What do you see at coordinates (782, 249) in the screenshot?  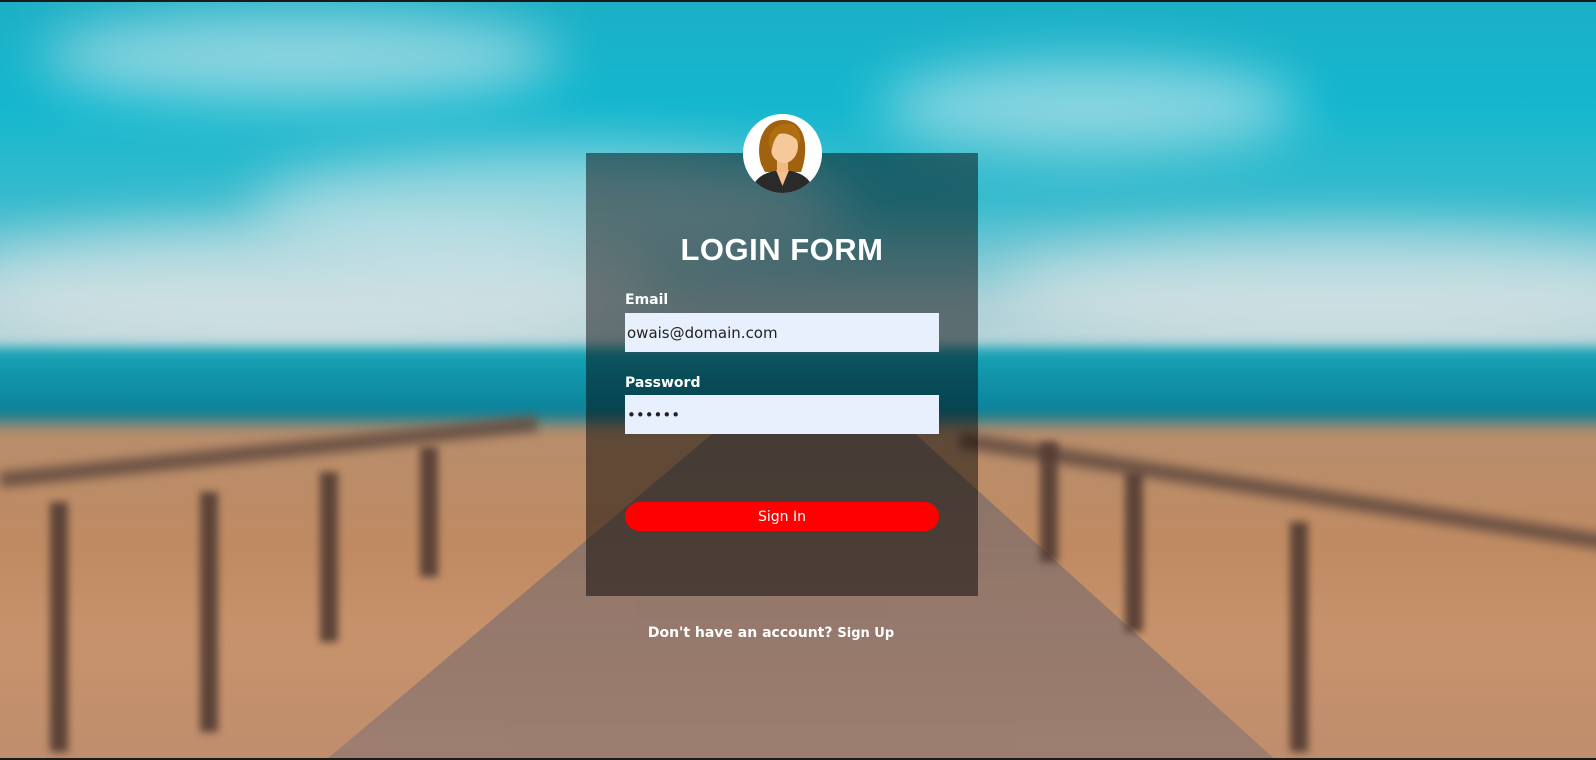 I see `page-title: LOGIN FORM` at bounding box center [782, 249].